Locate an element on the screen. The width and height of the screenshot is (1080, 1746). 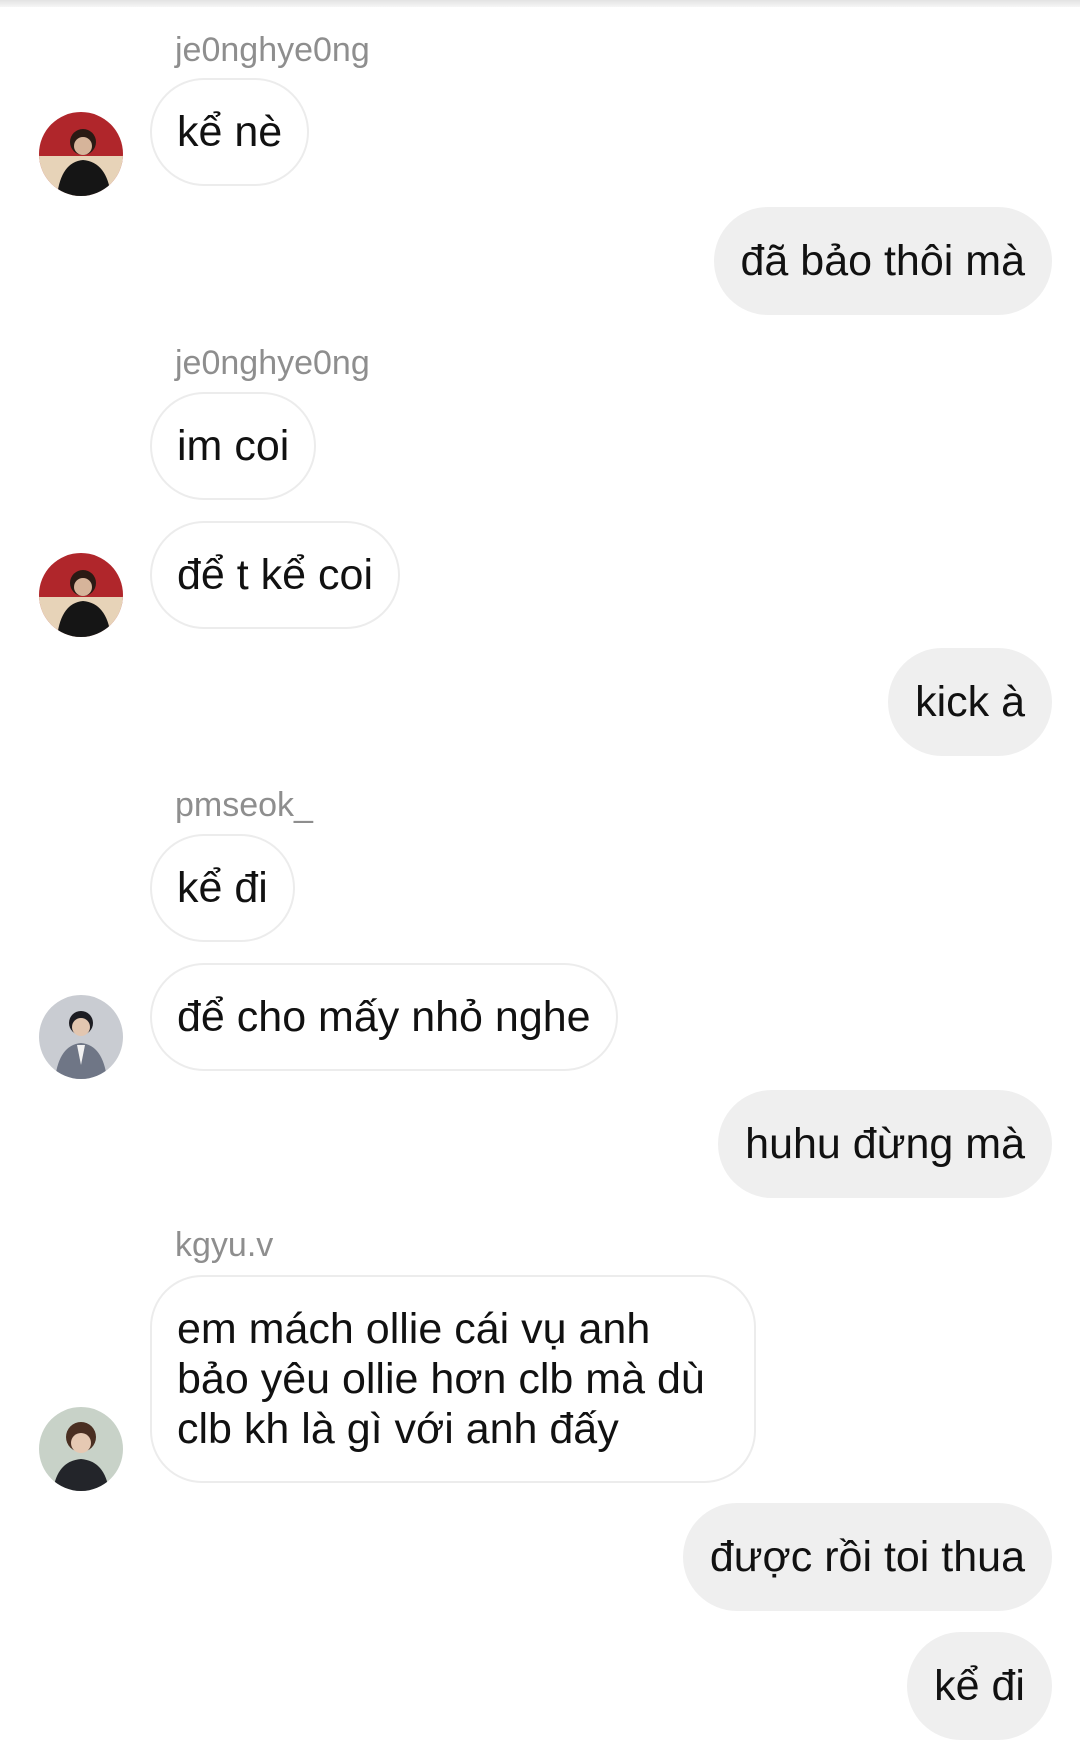
incoming-message: để cho mấy nhỏ nghe is located at coordinates (384, 1017).